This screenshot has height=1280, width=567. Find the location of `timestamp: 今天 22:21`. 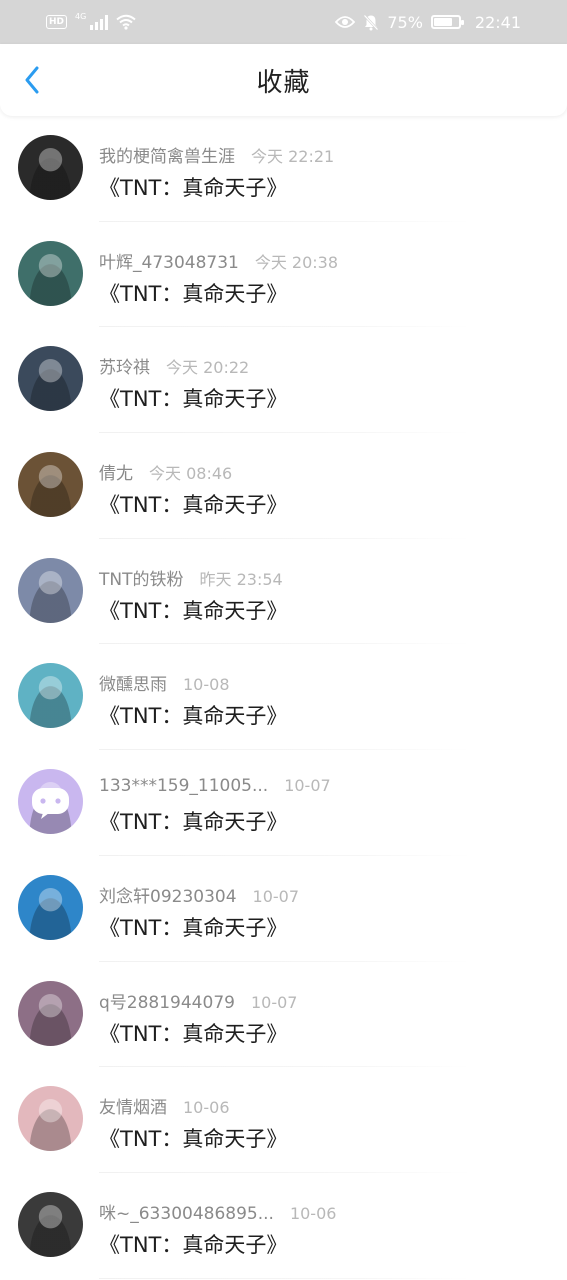

timestamp: 今天 22:21 is located at coordinates (293, 156).